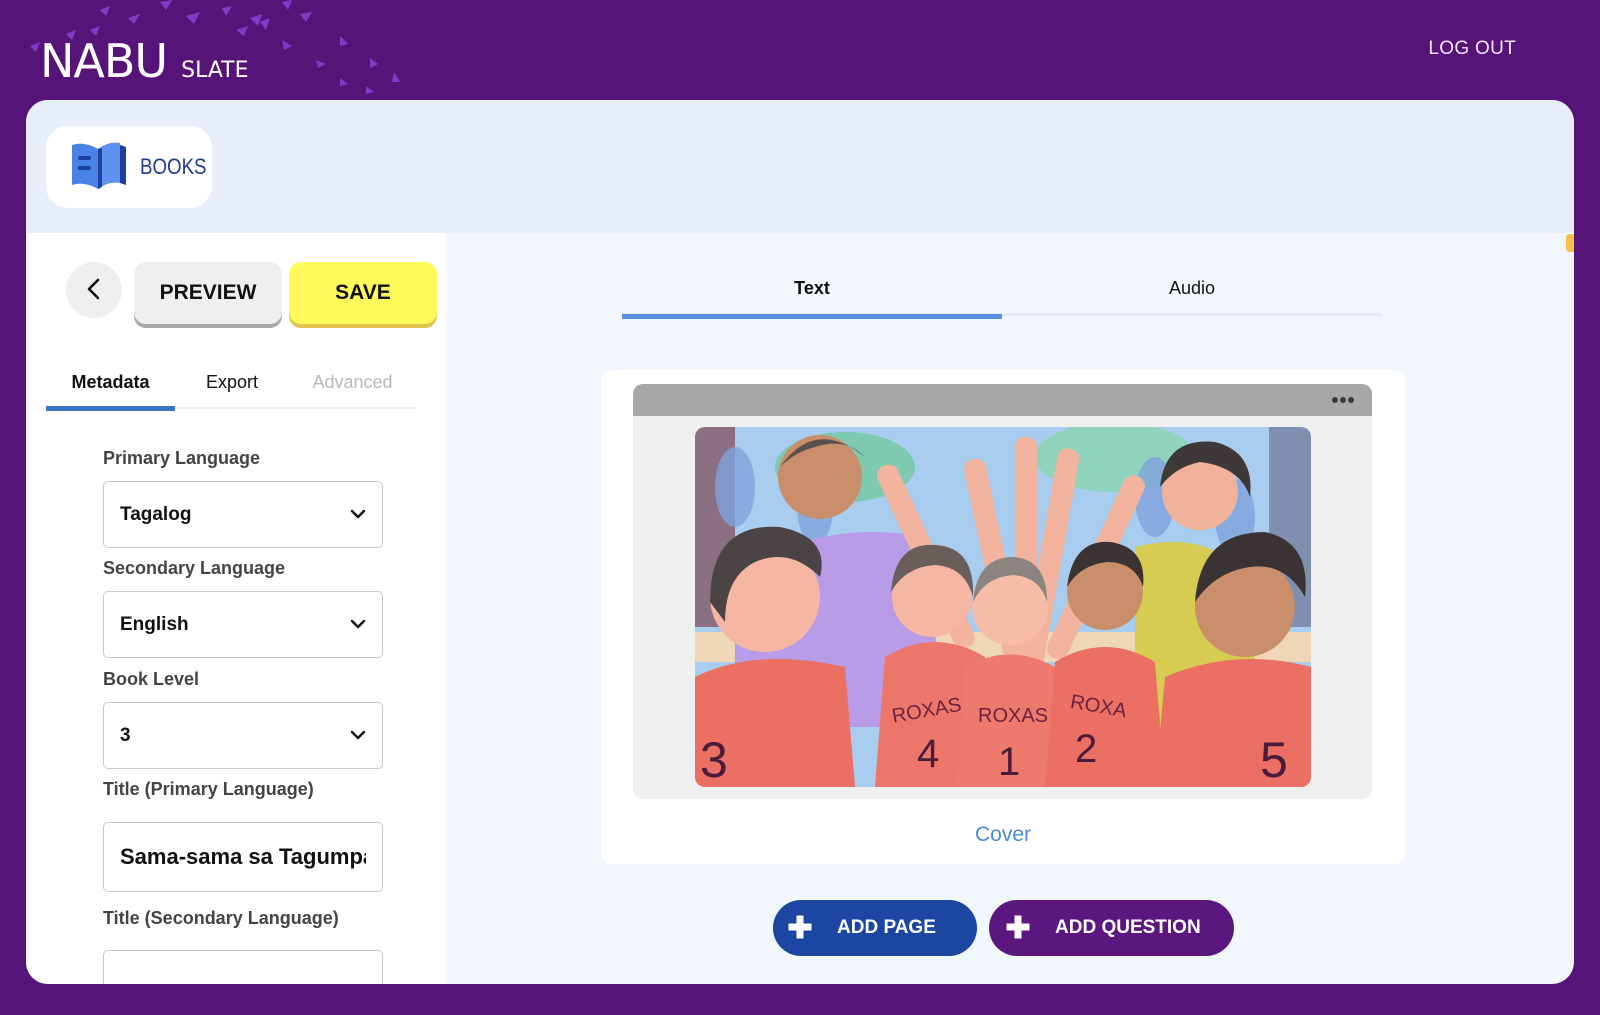 The height and width of the screenshot is (1015, 1600). What do you see at coordinates (98, 167) in the screenshot?
I see `open-book-icon` at bounding box center [98, 167].